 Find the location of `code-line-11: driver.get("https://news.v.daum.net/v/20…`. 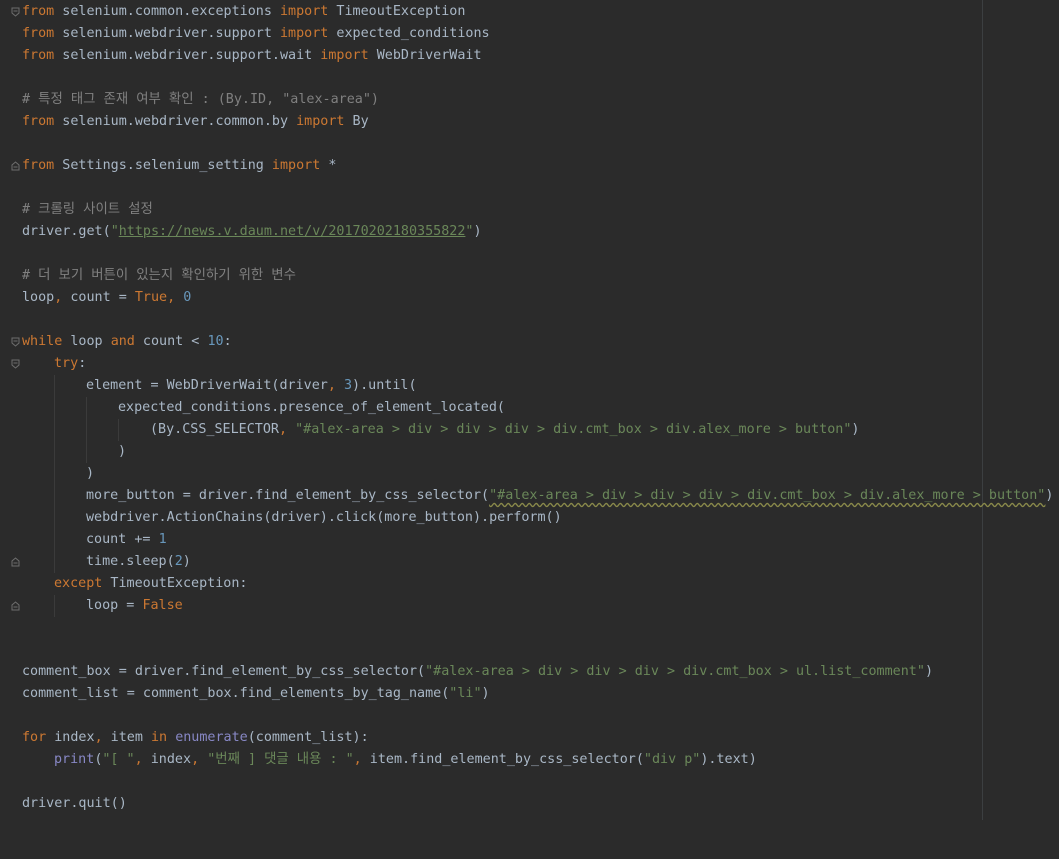

code-line-11: driver.get("https://news.v.daum.net/v/20… is located at coordinates (529, 232).